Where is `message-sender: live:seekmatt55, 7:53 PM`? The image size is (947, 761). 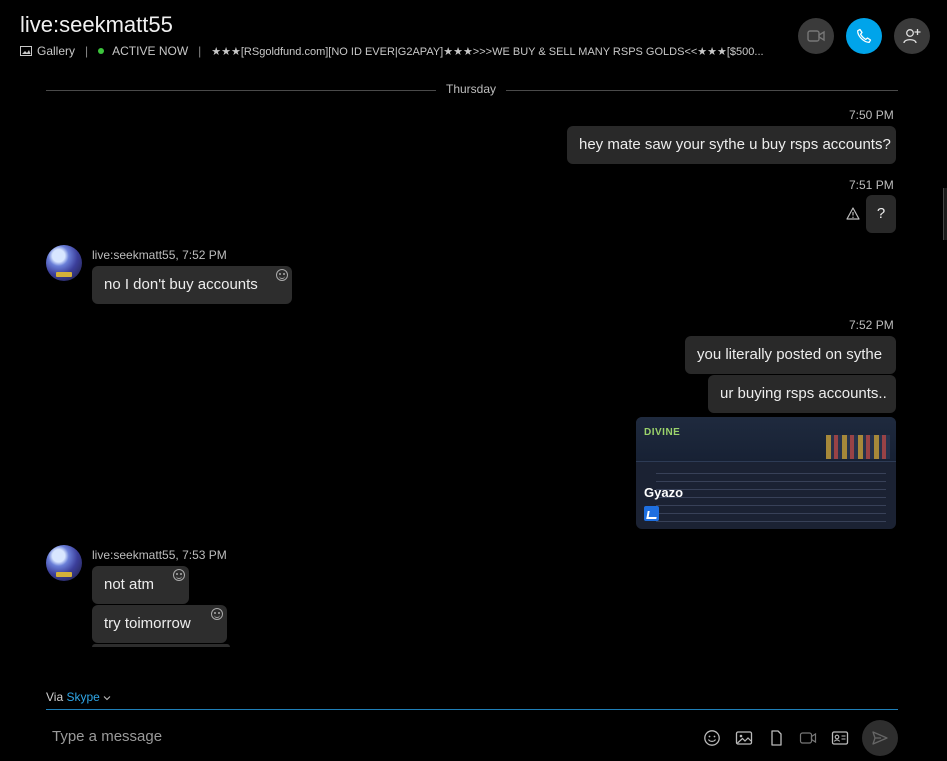
message-sender: live:seekmatt55, 7:53 PM is located at coordinates (159, 555).